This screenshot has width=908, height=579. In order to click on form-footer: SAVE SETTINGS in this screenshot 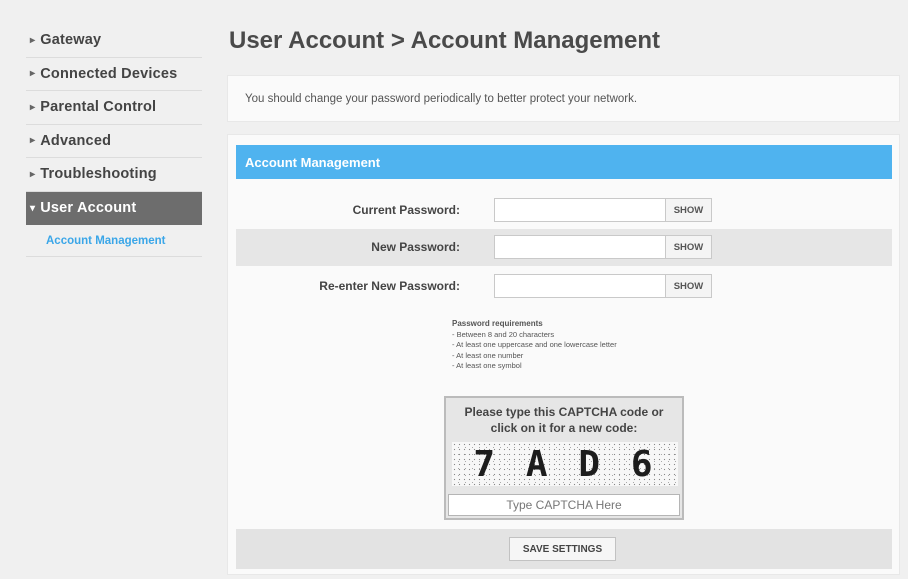, I will do `click(564, 549)`.